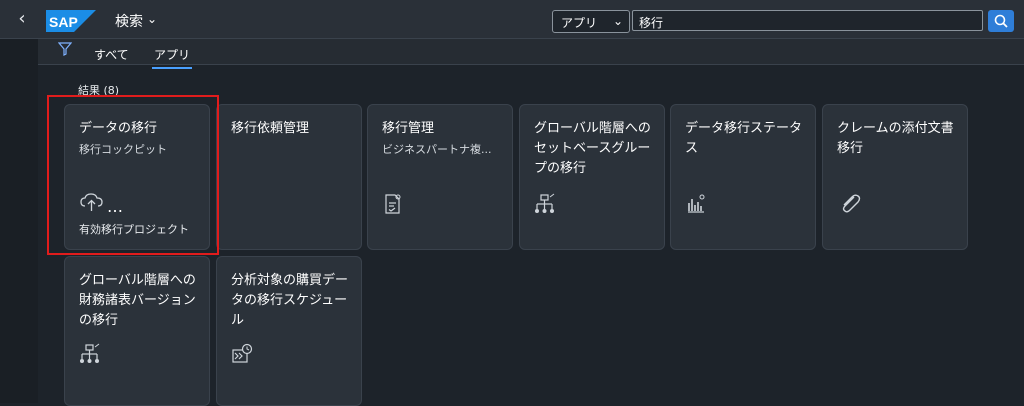  What do you see at coordinates (895, 138) in the screenshot?
I see `tile-title: クレームの添付文書移行` at bounding box center [895, 138].